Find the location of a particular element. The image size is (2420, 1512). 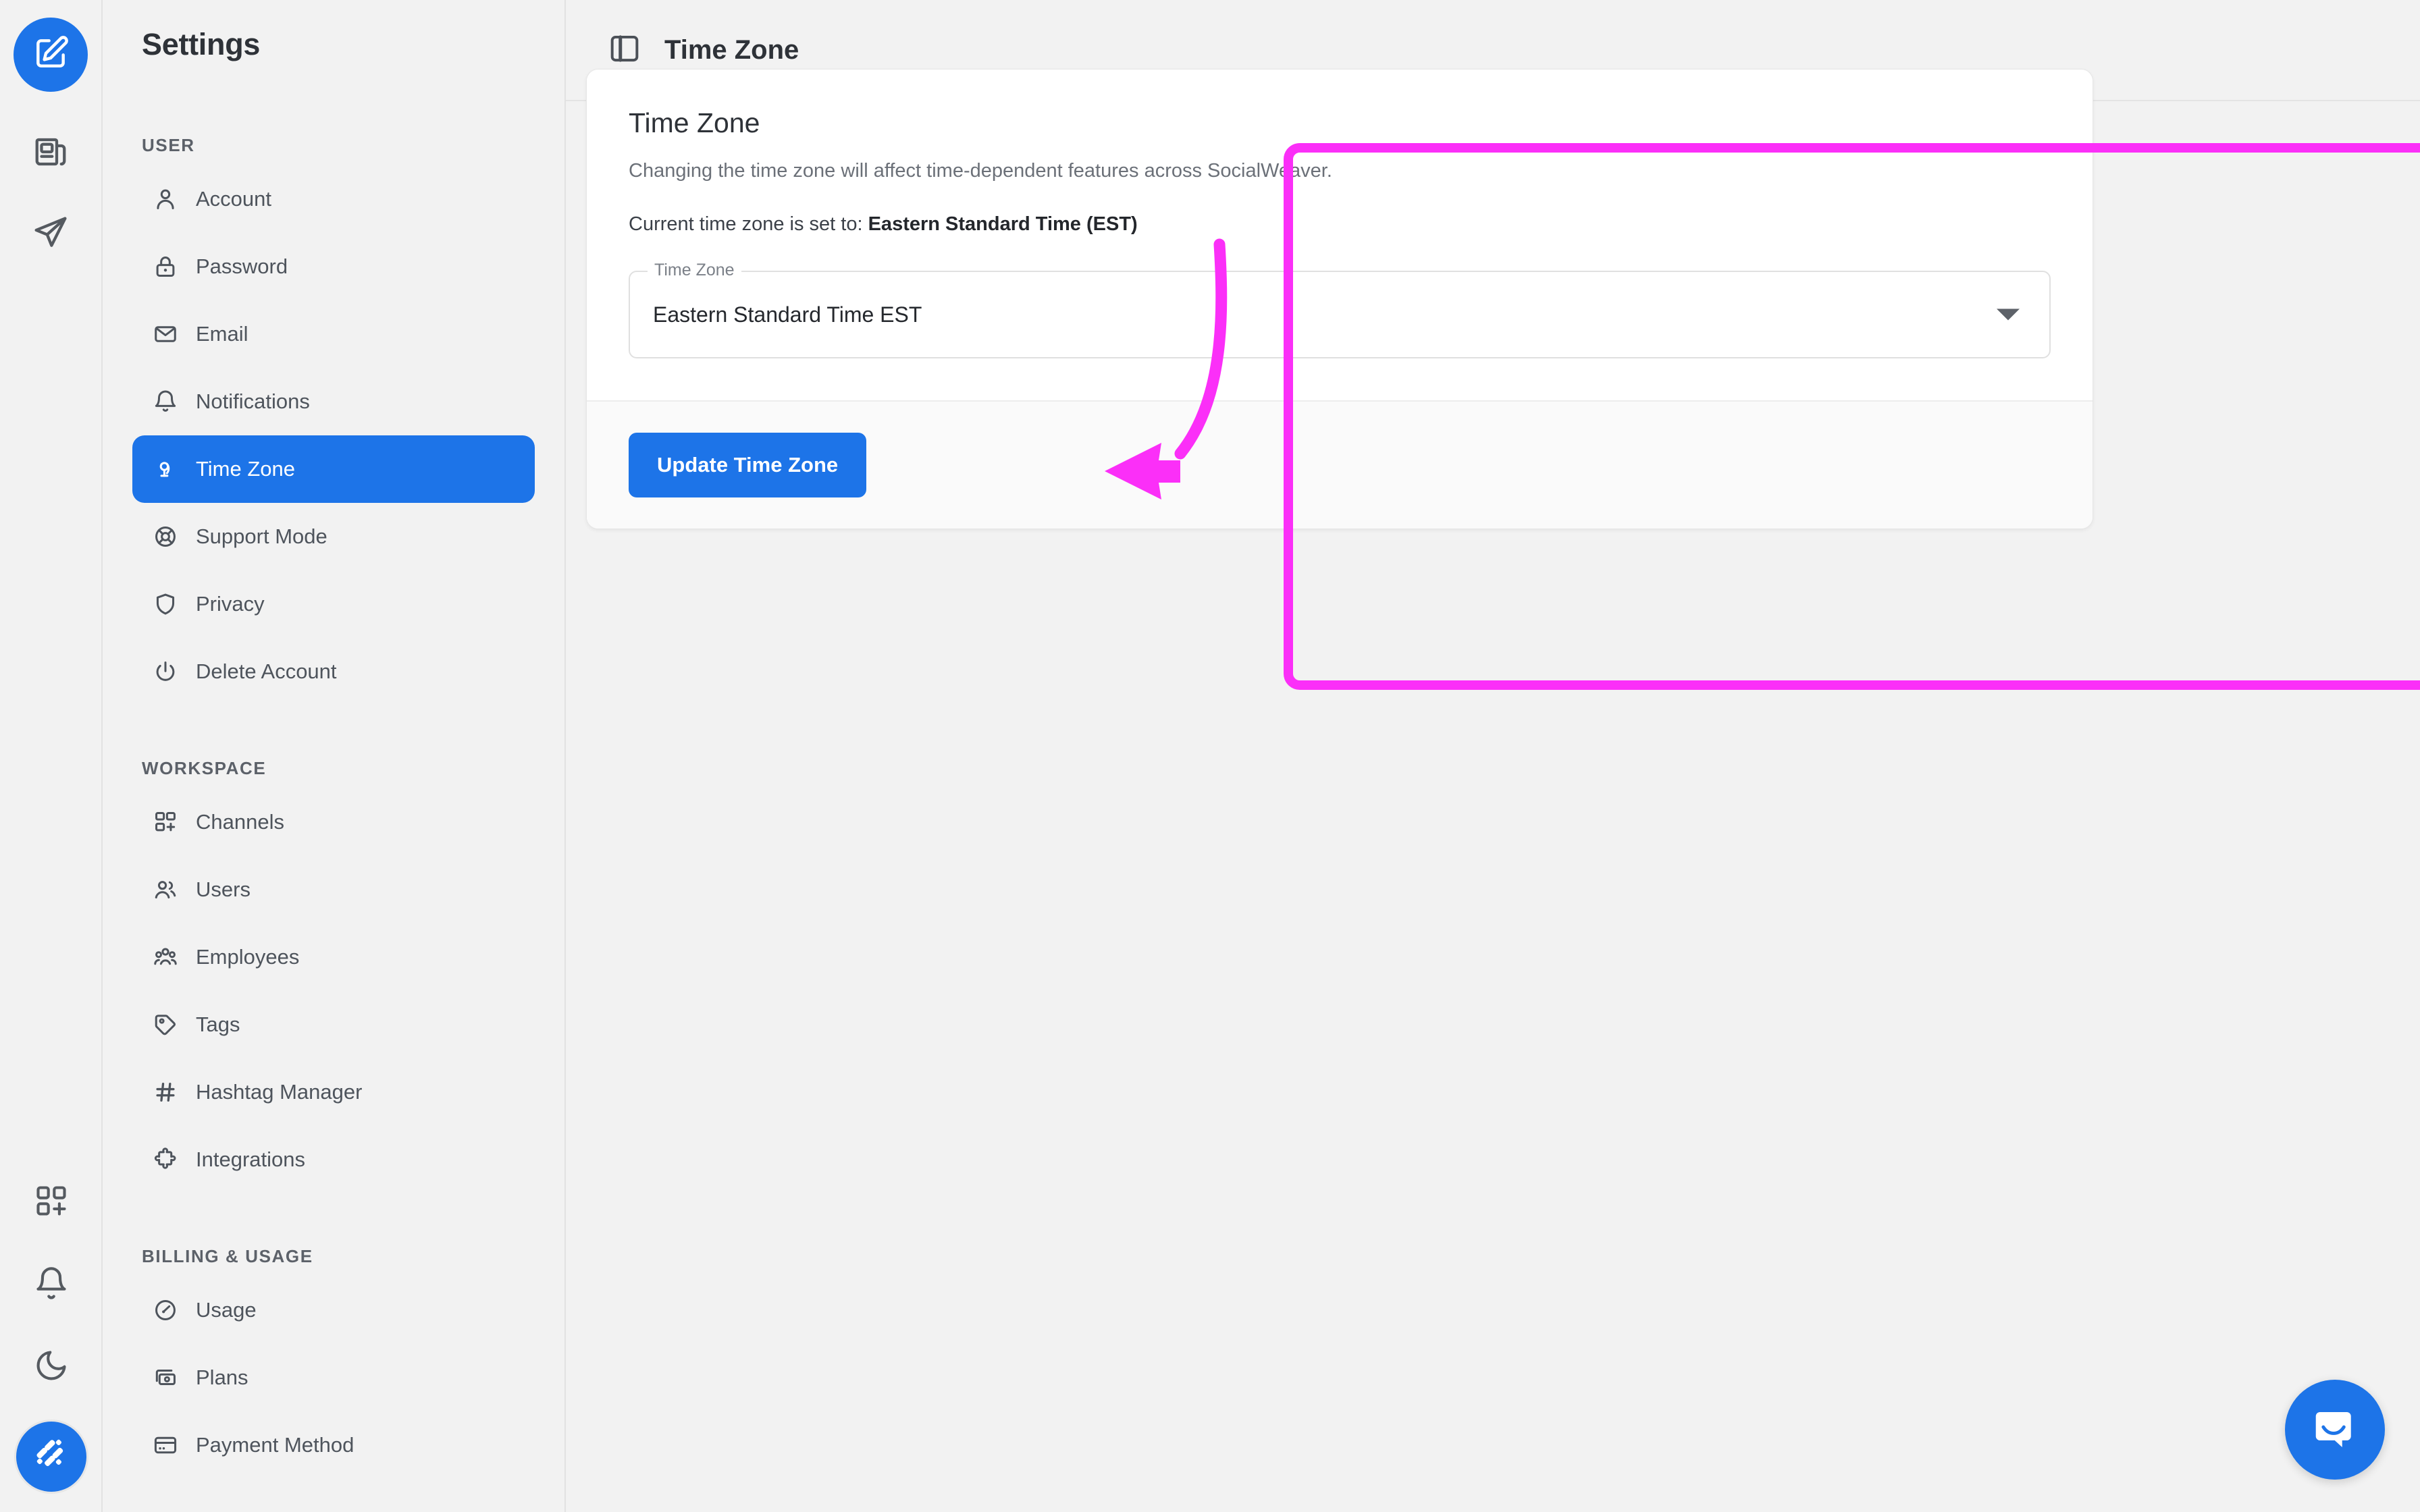

sidebar-panel-icon is located at coordinates (624, 50).